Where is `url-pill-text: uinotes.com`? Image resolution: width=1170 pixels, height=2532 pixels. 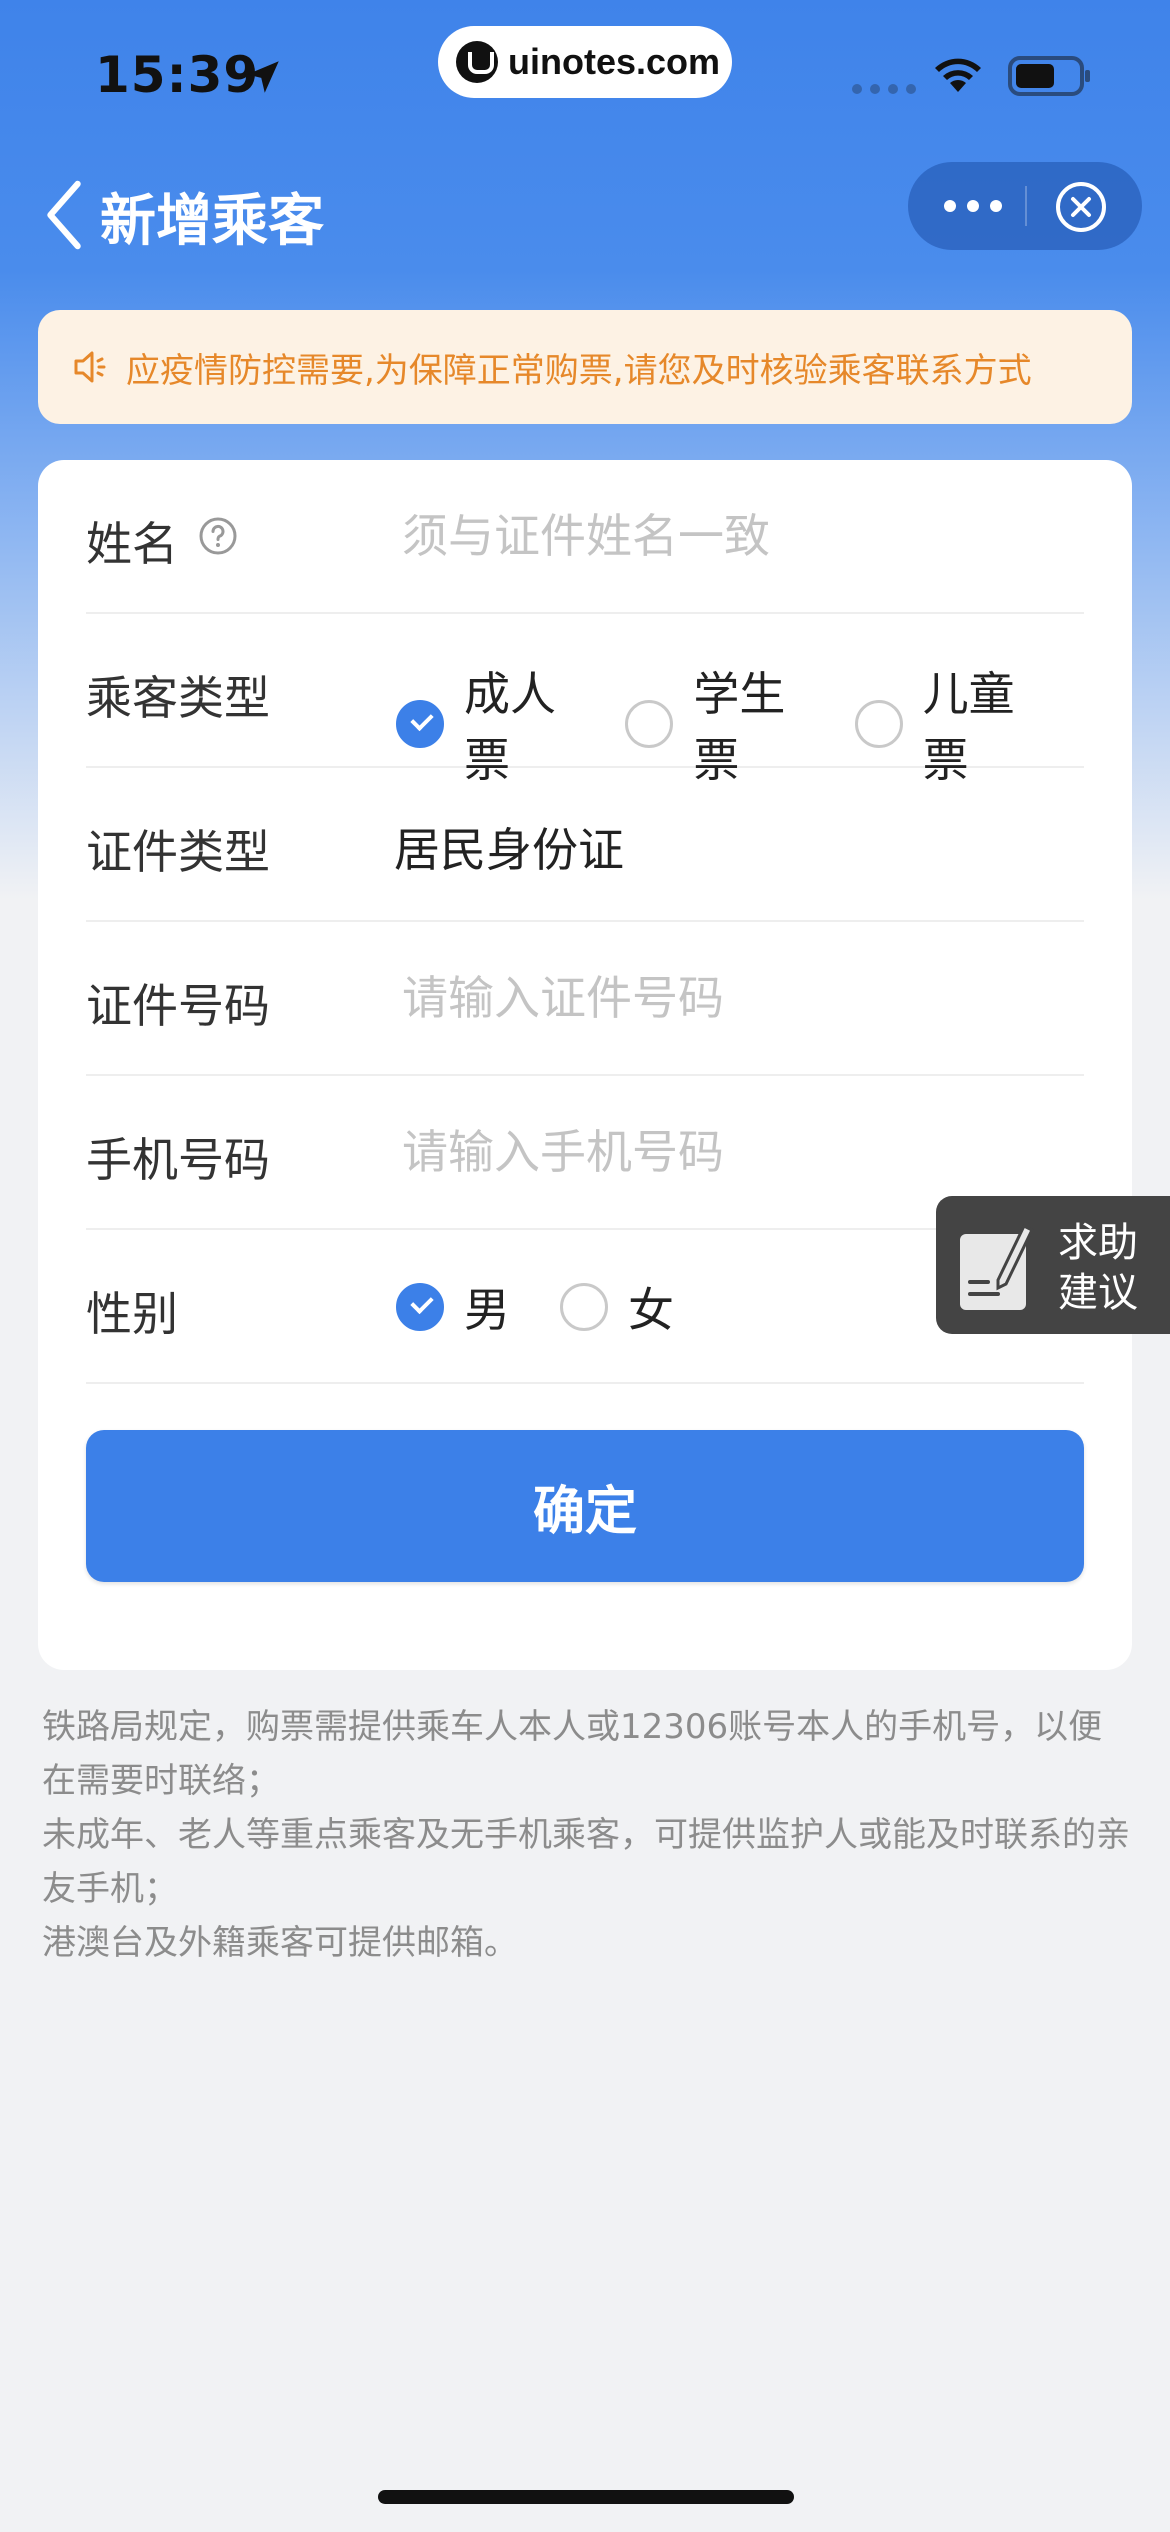
url-pill-text: uinotes.com is located at coordinates (614, 61).